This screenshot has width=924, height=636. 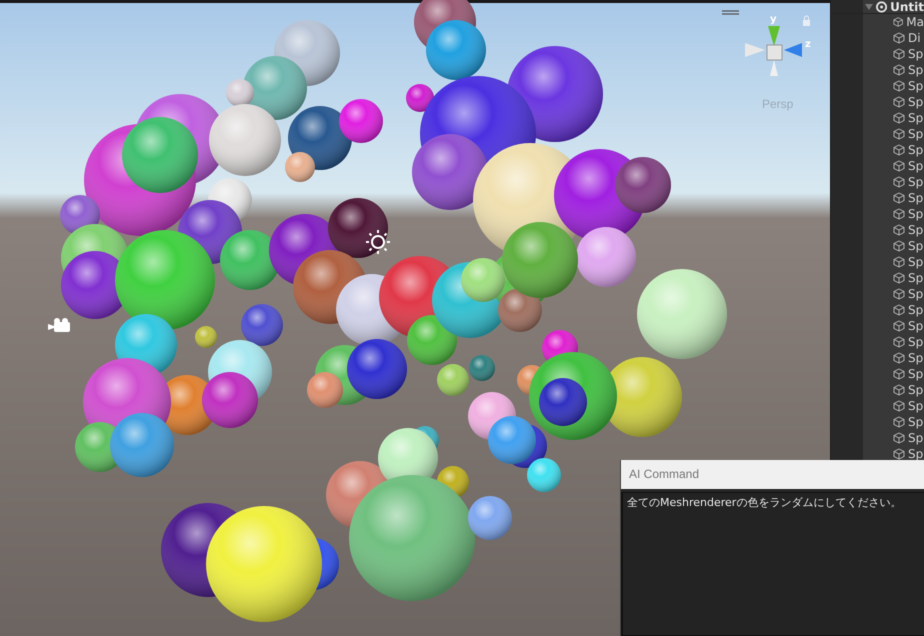 I want to click on hierarchy-item: Ma, so click(x=915, y=22).